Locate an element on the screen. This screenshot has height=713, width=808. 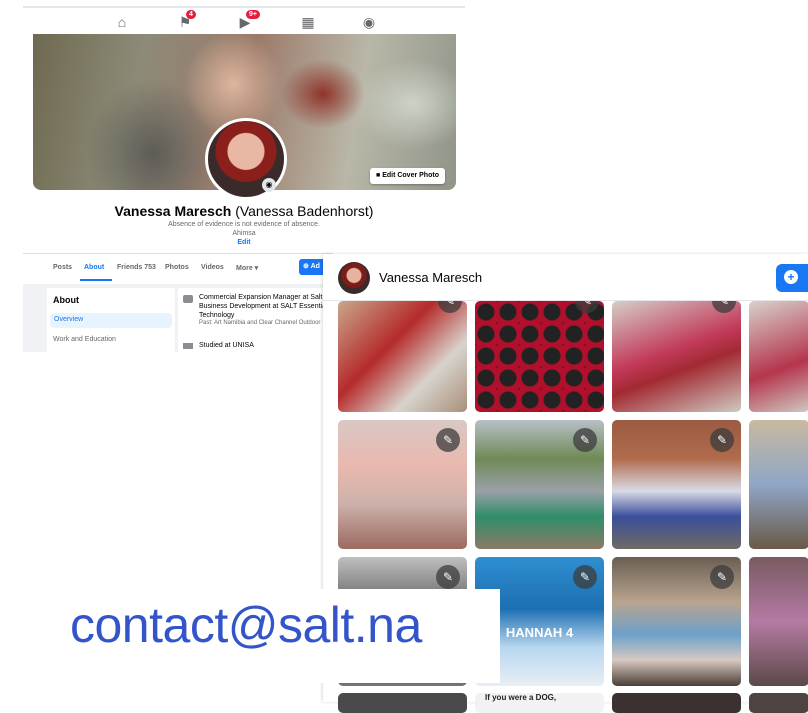
tab-about: About is located at coordinates (94, 267).